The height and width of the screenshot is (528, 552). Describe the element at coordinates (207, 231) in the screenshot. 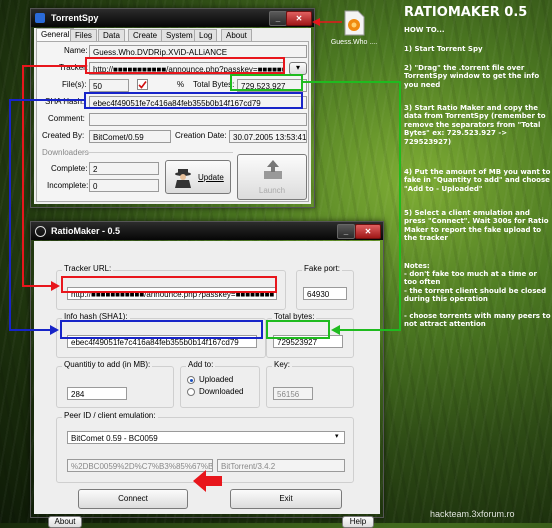

I see `ratiomaker-titlebar: RatioMaker - 0.5 _ ✕` at that location.